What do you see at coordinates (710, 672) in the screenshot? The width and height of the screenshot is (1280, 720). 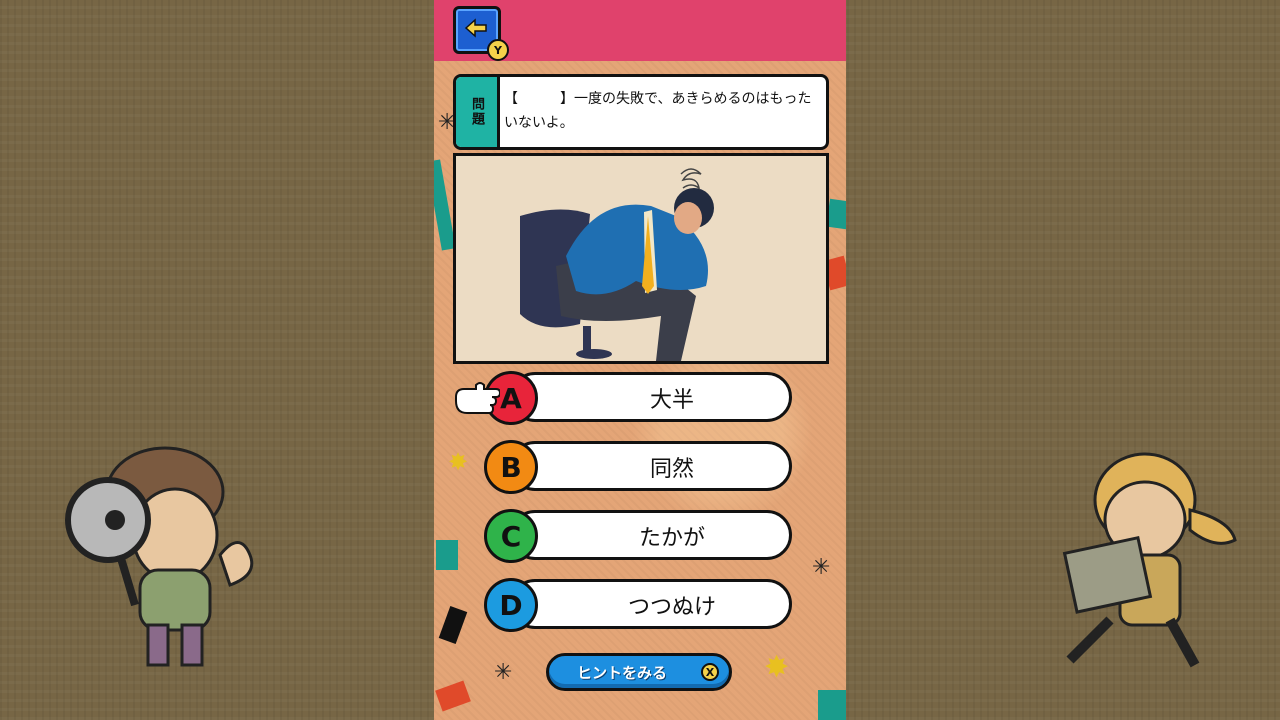 I see `x-button-badge: X` at bounding box center [710, 672].